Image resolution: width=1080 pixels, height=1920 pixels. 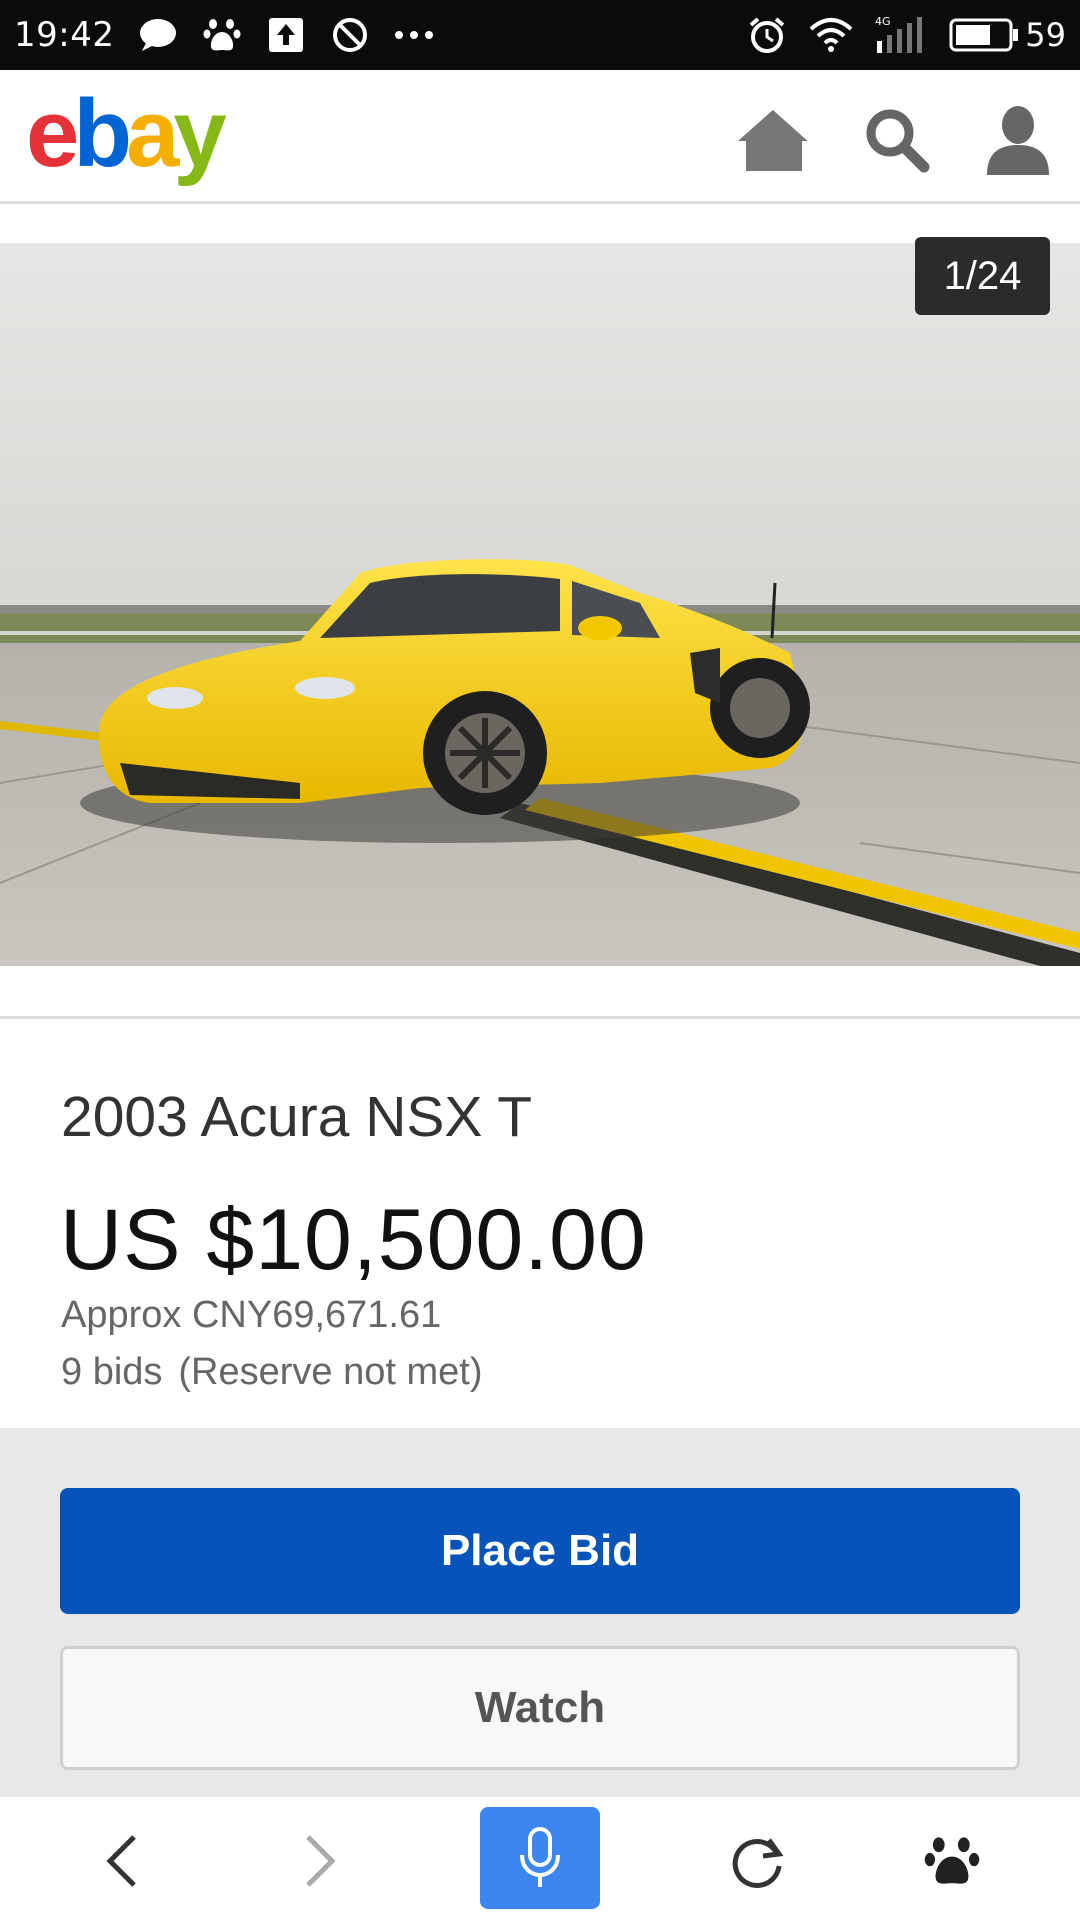 I want to click on baidu-button, so click(x=952, y=1861).